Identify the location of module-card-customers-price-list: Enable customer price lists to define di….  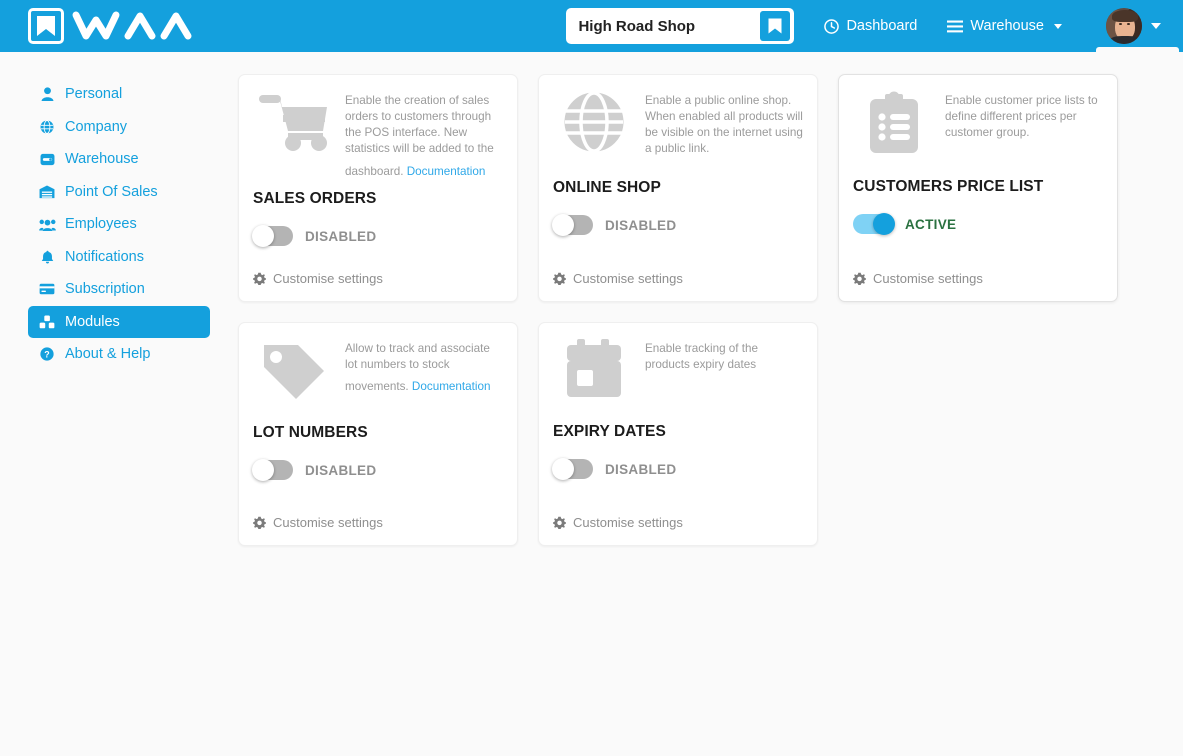
(978, 188).